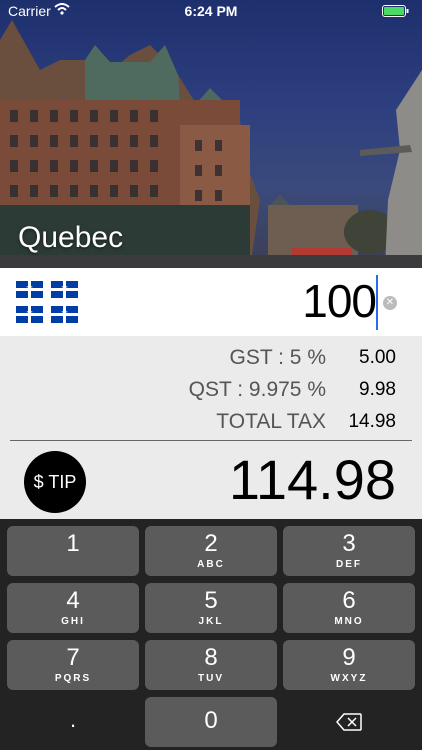 The image size is (422, 750). What do you see at coordinates (349, 551) in the screenshot?
I see `key-3: 3 DEF` at bounding box center [349, 551].